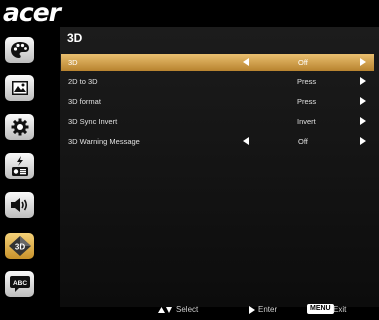 The height and width of the screenshot is (320, 379). Describe the element at coordinates (32, 13) in the screenshot. I see `acer-logo: acer` at that location.